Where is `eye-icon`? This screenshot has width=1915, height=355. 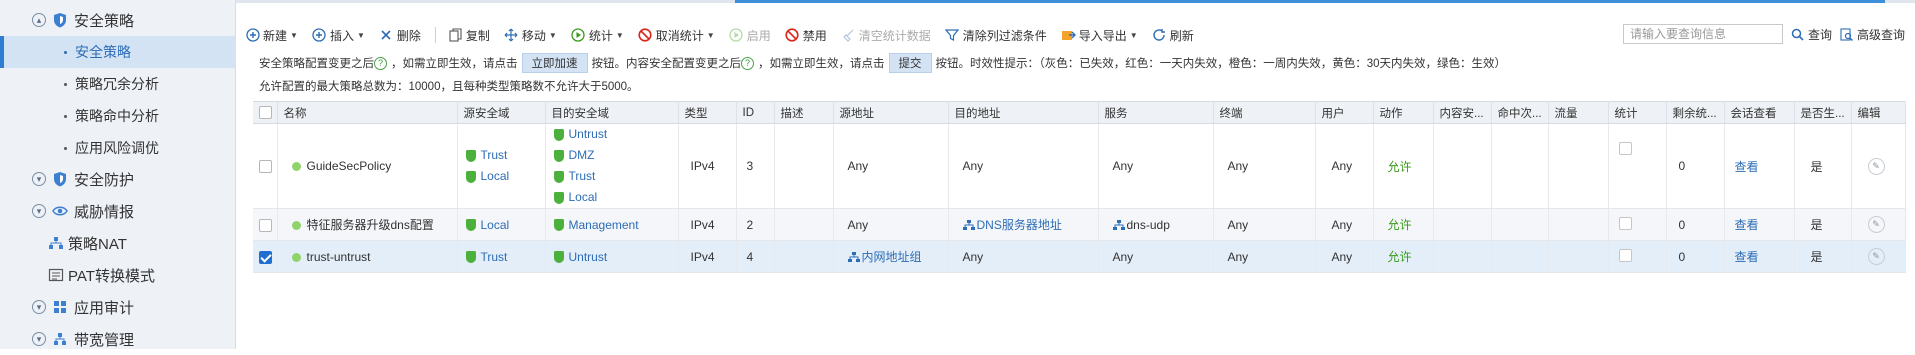 eye-icon is located at coordinates (60, 211).